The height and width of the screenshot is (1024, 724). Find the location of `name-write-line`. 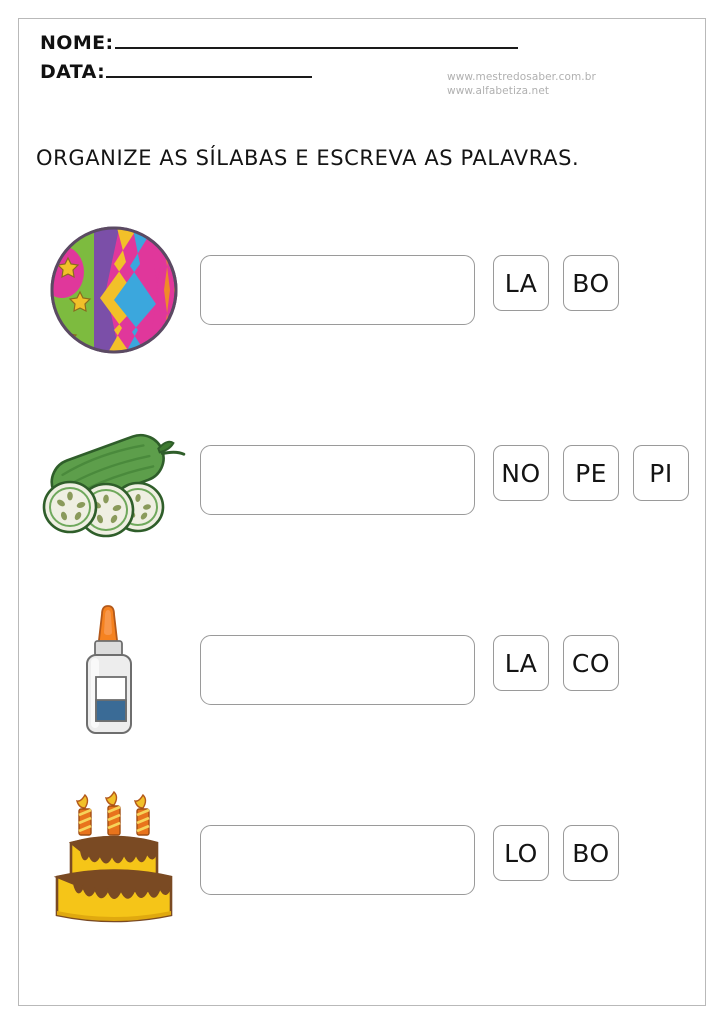

name-write-line is located at coordinates (316, 40).